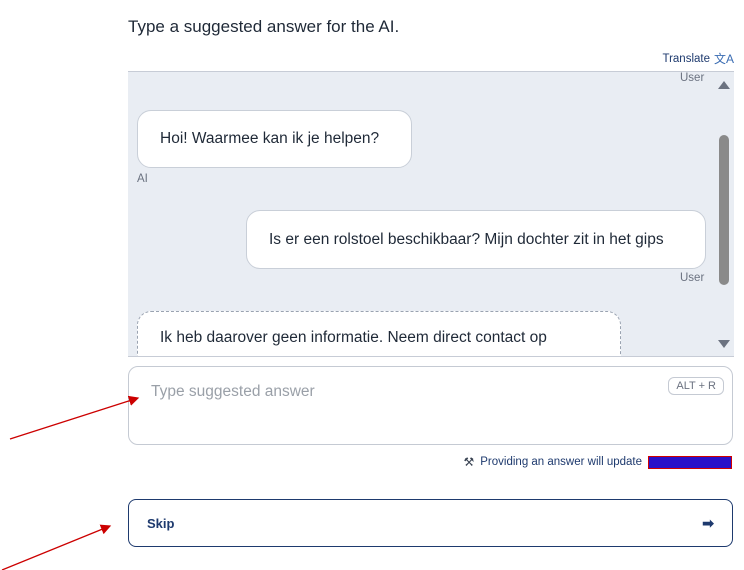  What do you see at coordinates (74, 417) in the screenshot?
I see `annotation-arrow-answer` at bounding box center [74, 417].